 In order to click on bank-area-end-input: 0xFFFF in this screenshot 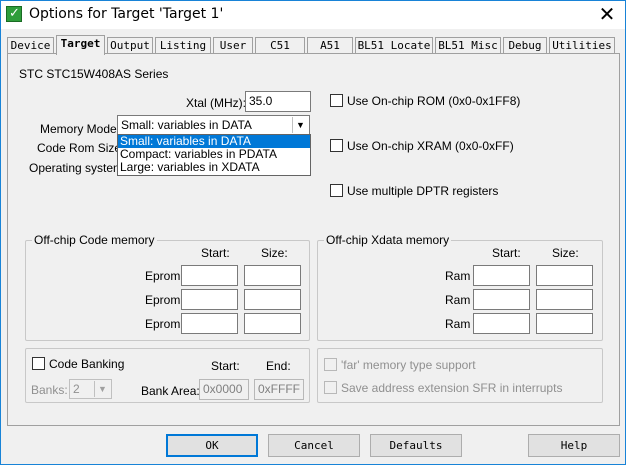, I will do `click(279, 389)`.